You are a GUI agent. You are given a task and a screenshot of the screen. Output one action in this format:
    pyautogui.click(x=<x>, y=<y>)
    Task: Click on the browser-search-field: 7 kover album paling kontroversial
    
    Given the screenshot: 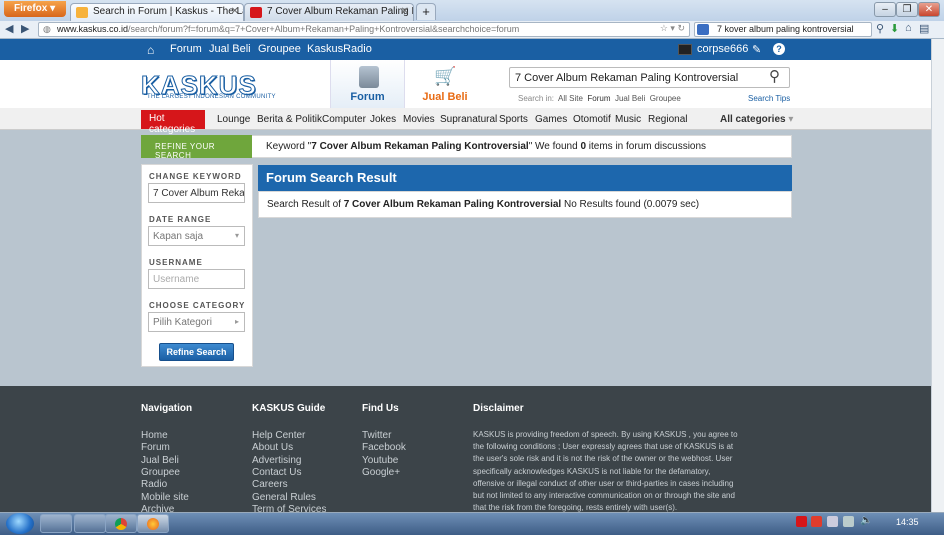 What is the action you would take?
    pyautogui.click(x=783, y=29)
    